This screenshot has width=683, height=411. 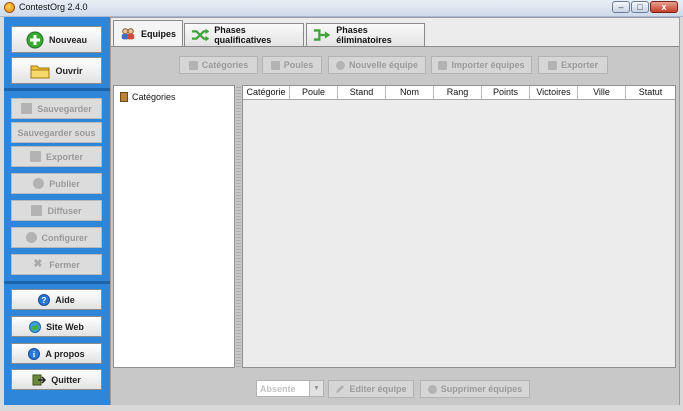 I want to click on new-button-label: Nouveau, so click(x=67, y=39).